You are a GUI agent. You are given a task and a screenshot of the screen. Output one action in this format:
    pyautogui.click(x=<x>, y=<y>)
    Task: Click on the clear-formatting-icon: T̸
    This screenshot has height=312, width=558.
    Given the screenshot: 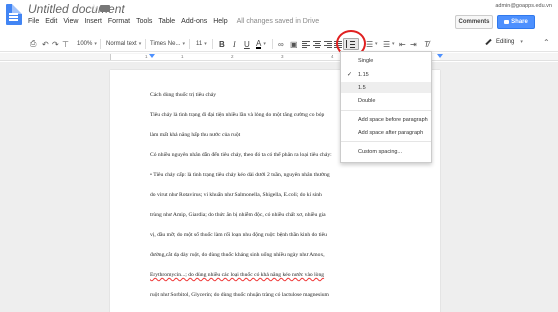 What is the action you would take?
    pyautogui.click(x=426, y=44)
    